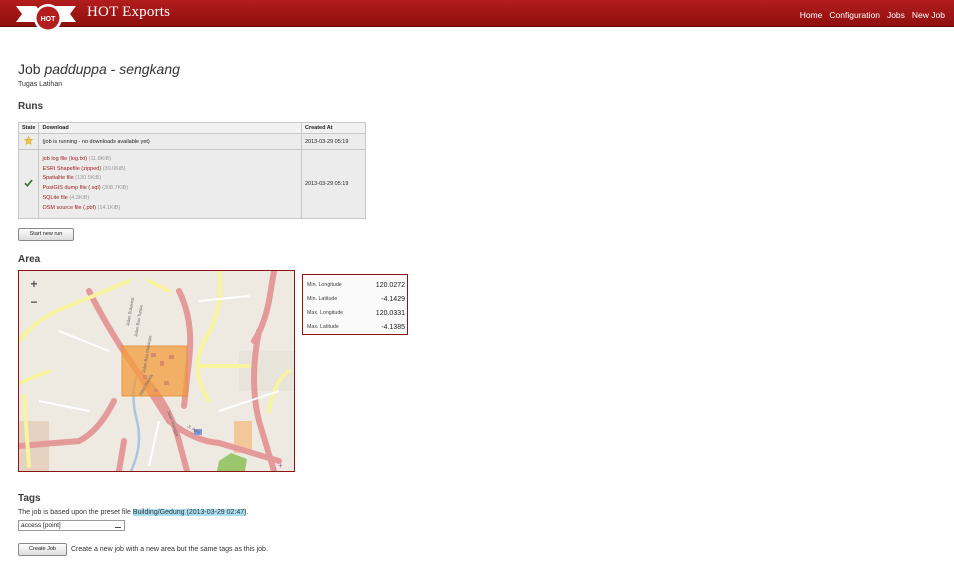  I want to click on job-description: Tugas Latihan, so click(40, 84).